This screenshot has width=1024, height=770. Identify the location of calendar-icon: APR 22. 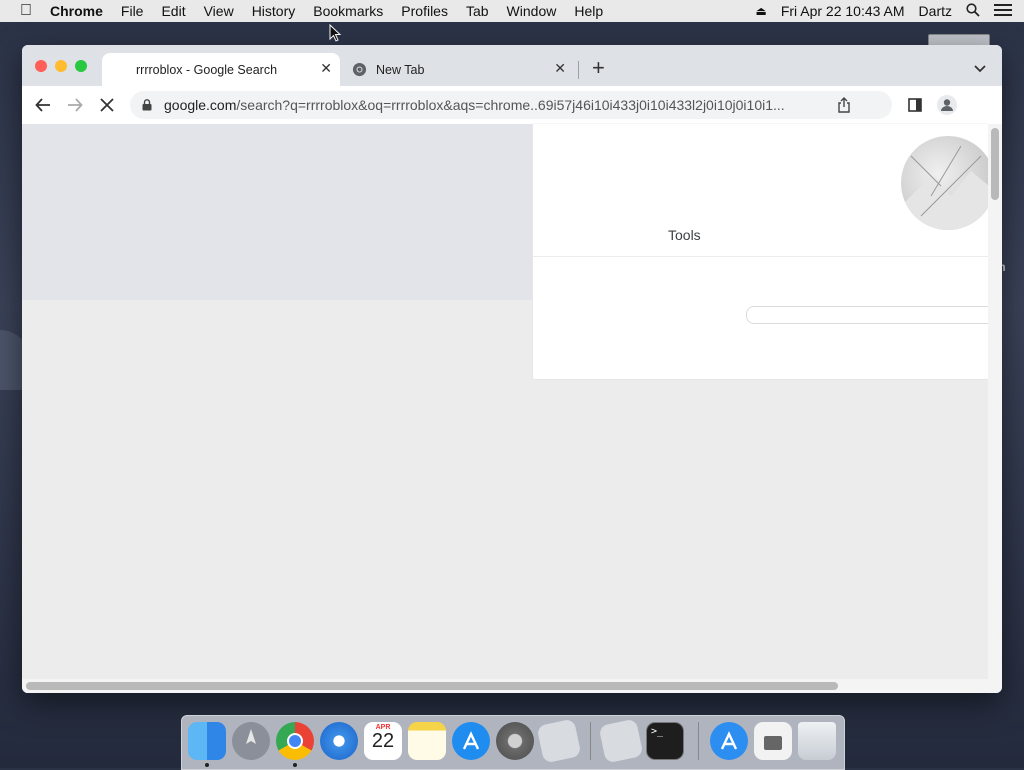
(383, 741).